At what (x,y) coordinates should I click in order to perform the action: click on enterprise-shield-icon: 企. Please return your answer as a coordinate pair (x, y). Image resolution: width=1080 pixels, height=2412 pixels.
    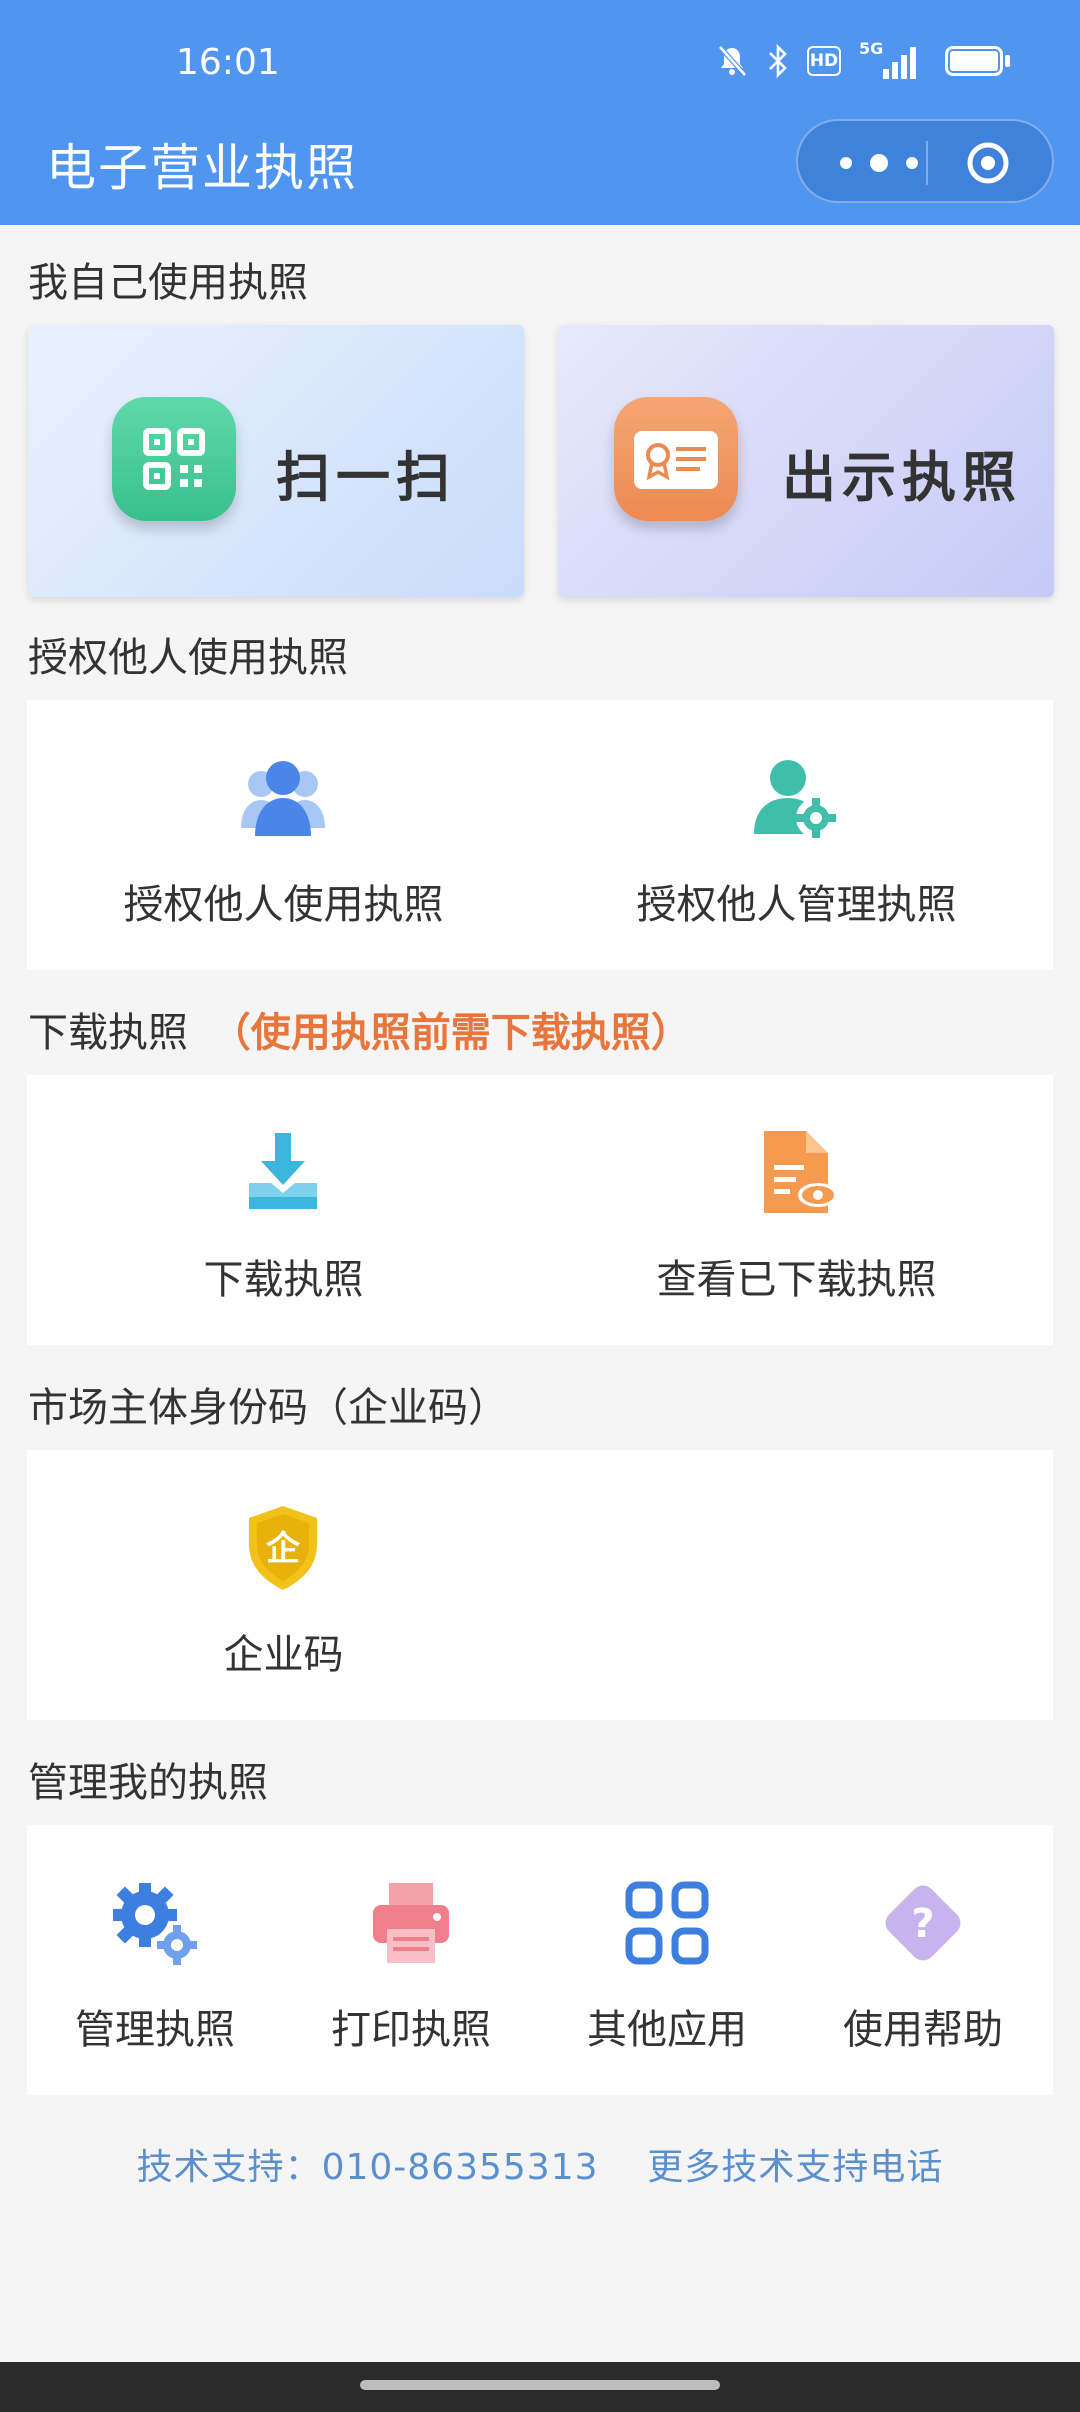
    Looking at the image, I should click on (283, 1548).